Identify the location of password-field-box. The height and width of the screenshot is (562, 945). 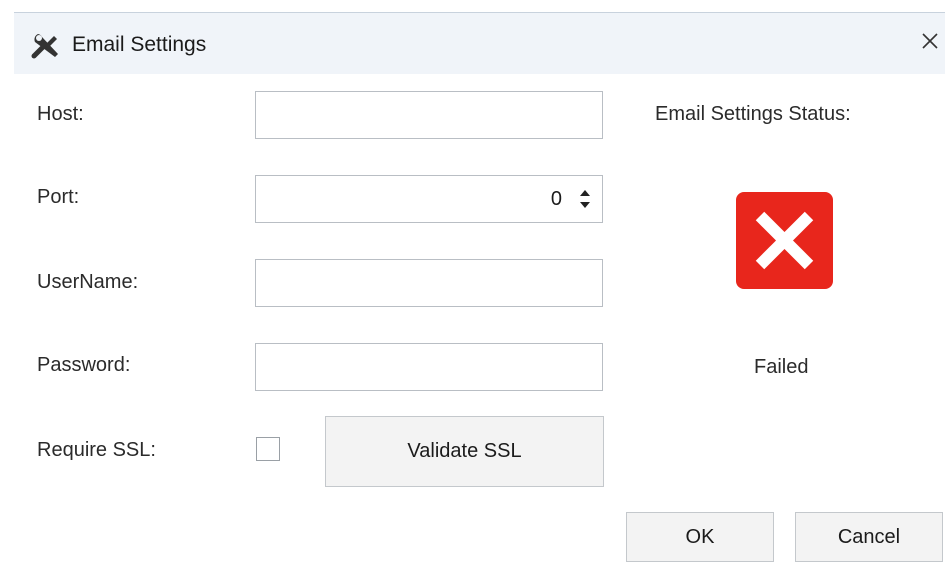
(429, 367).